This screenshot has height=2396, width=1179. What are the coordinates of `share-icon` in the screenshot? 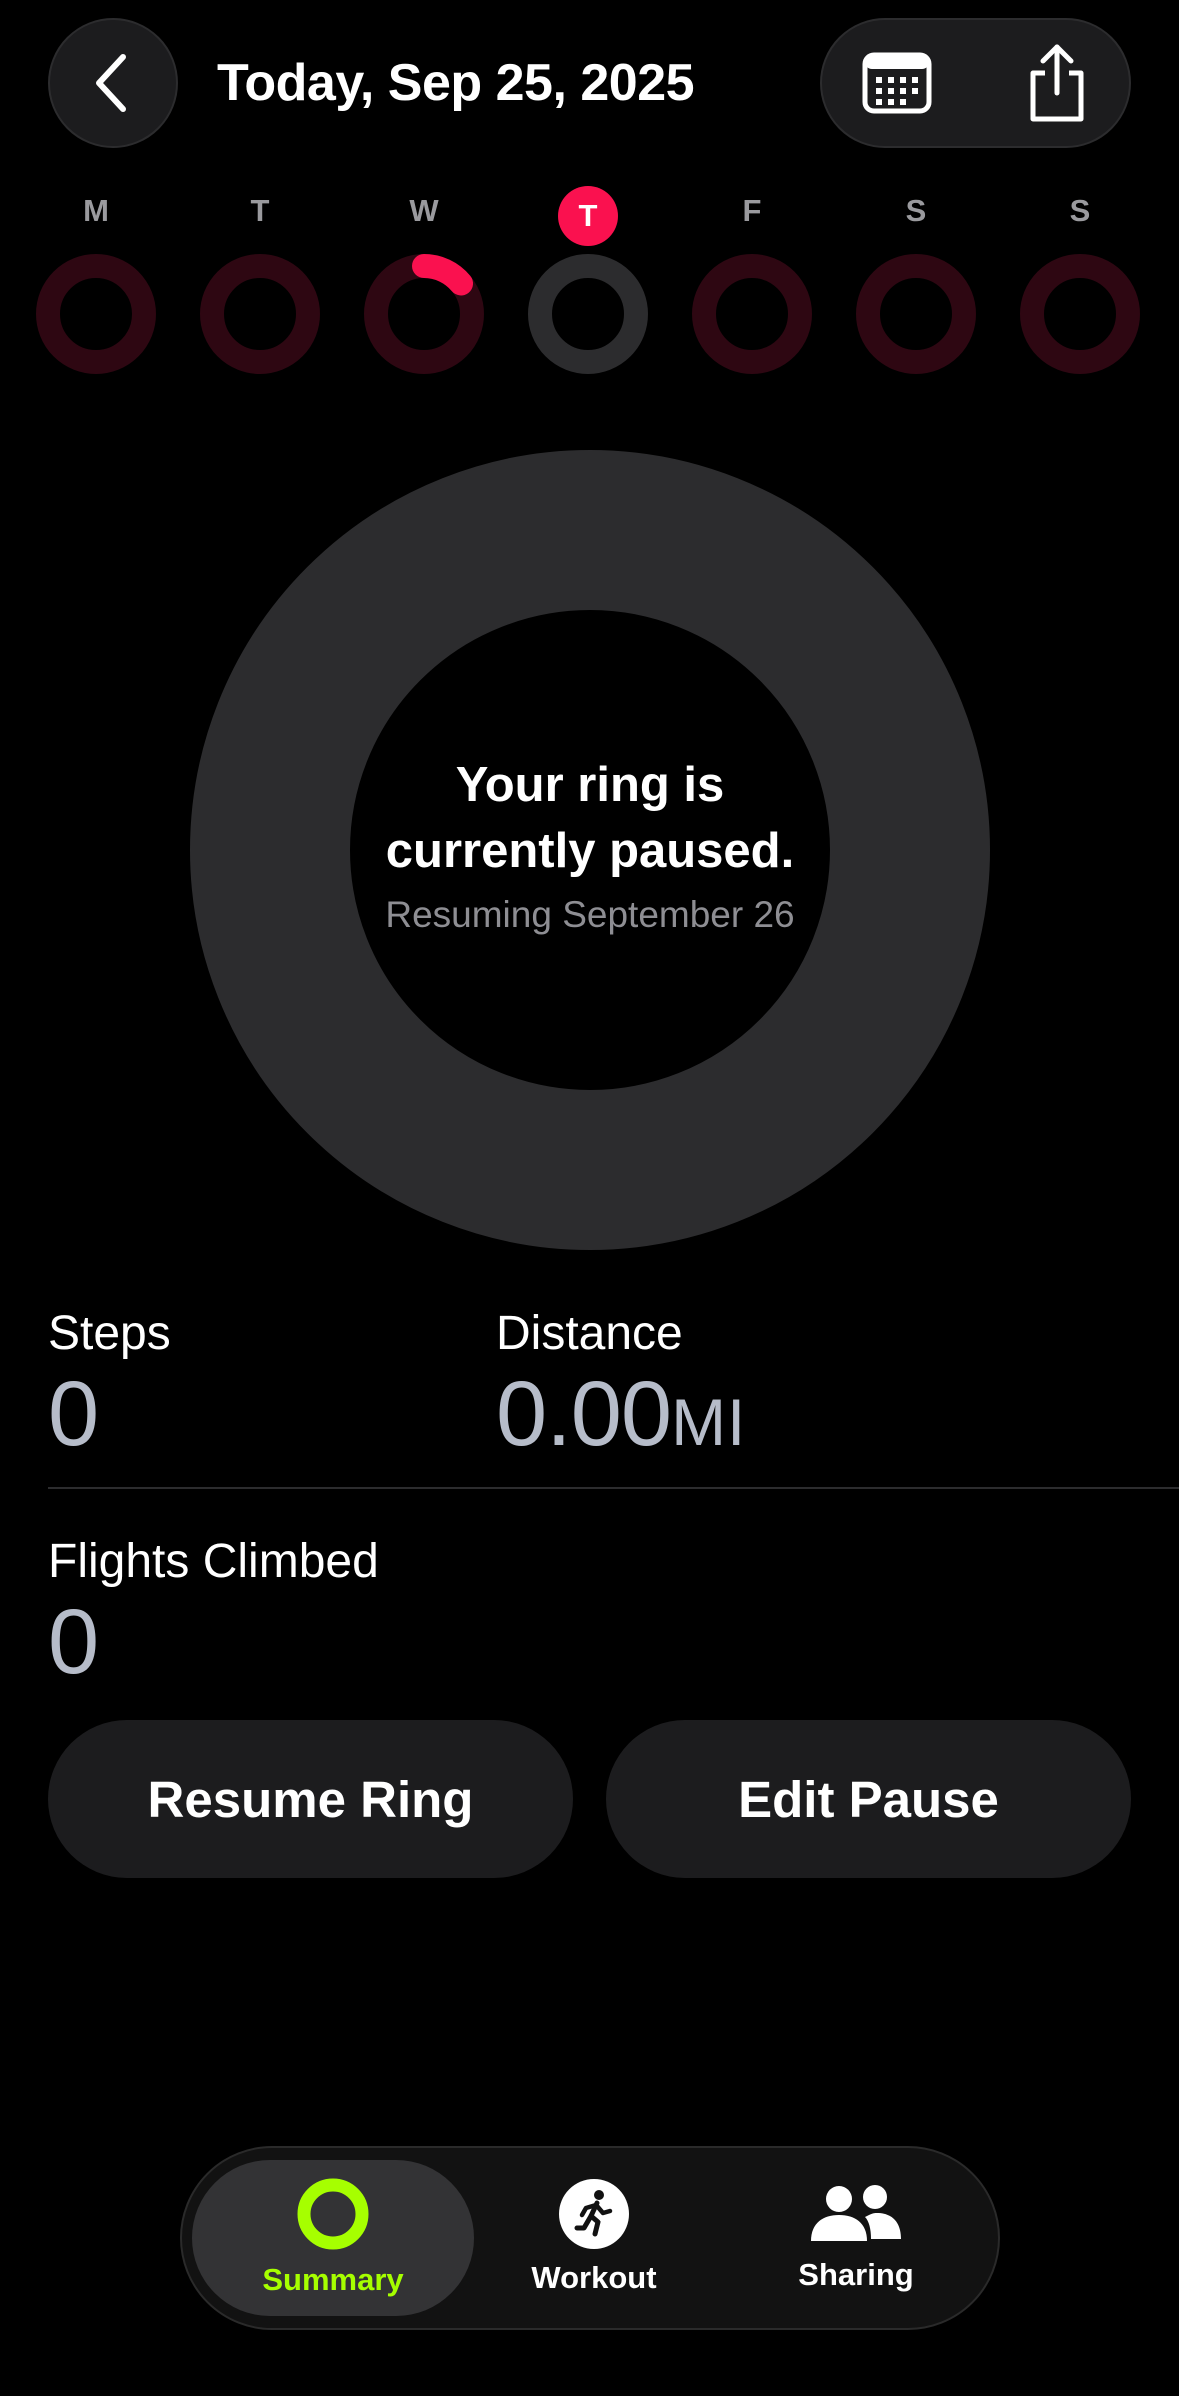 It's located at (1057, 83).